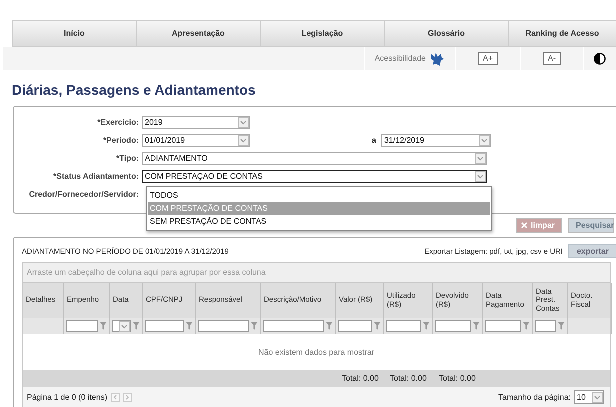  What do you see at coordinates (199, 33) in the screenshot?
I see `nav-tab: Apresentação` at bounding box center [199, 33].